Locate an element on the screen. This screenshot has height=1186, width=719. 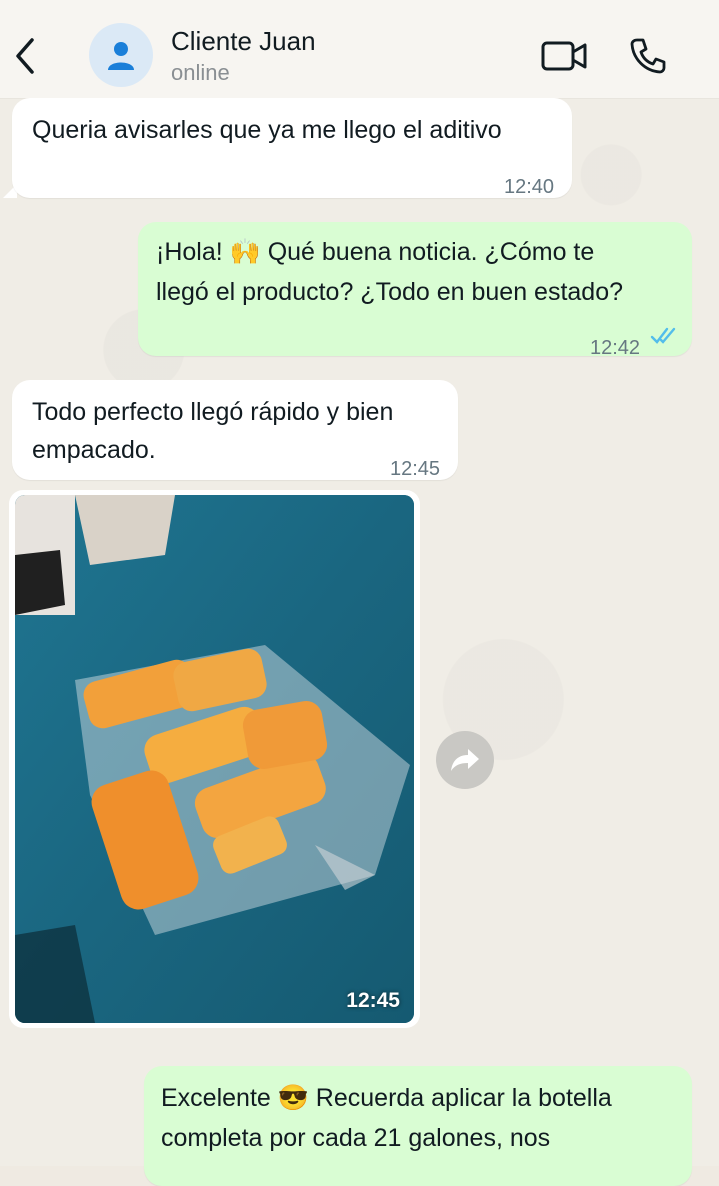
phone-icon is located at coordinates (648, 58).